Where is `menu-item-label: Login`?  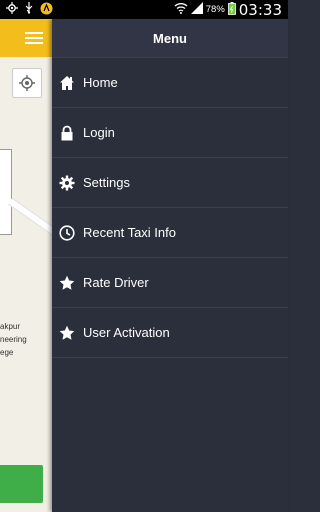
menu-item-label: Login is located at coordinates (99, 132).